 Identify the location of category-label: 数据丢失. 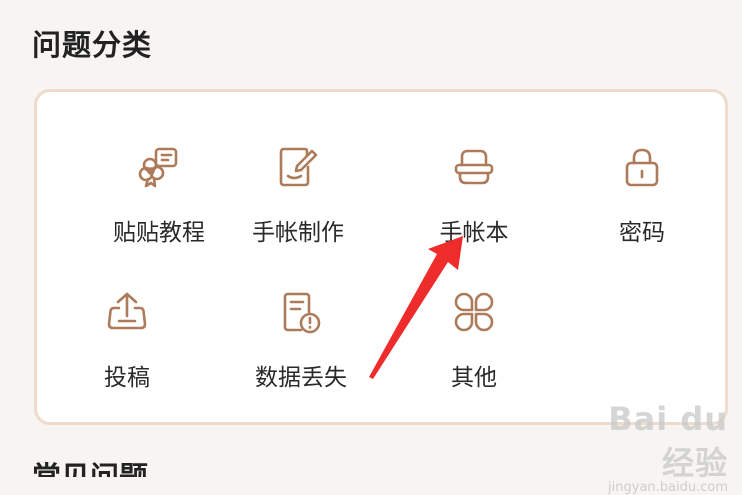
(301, 378).